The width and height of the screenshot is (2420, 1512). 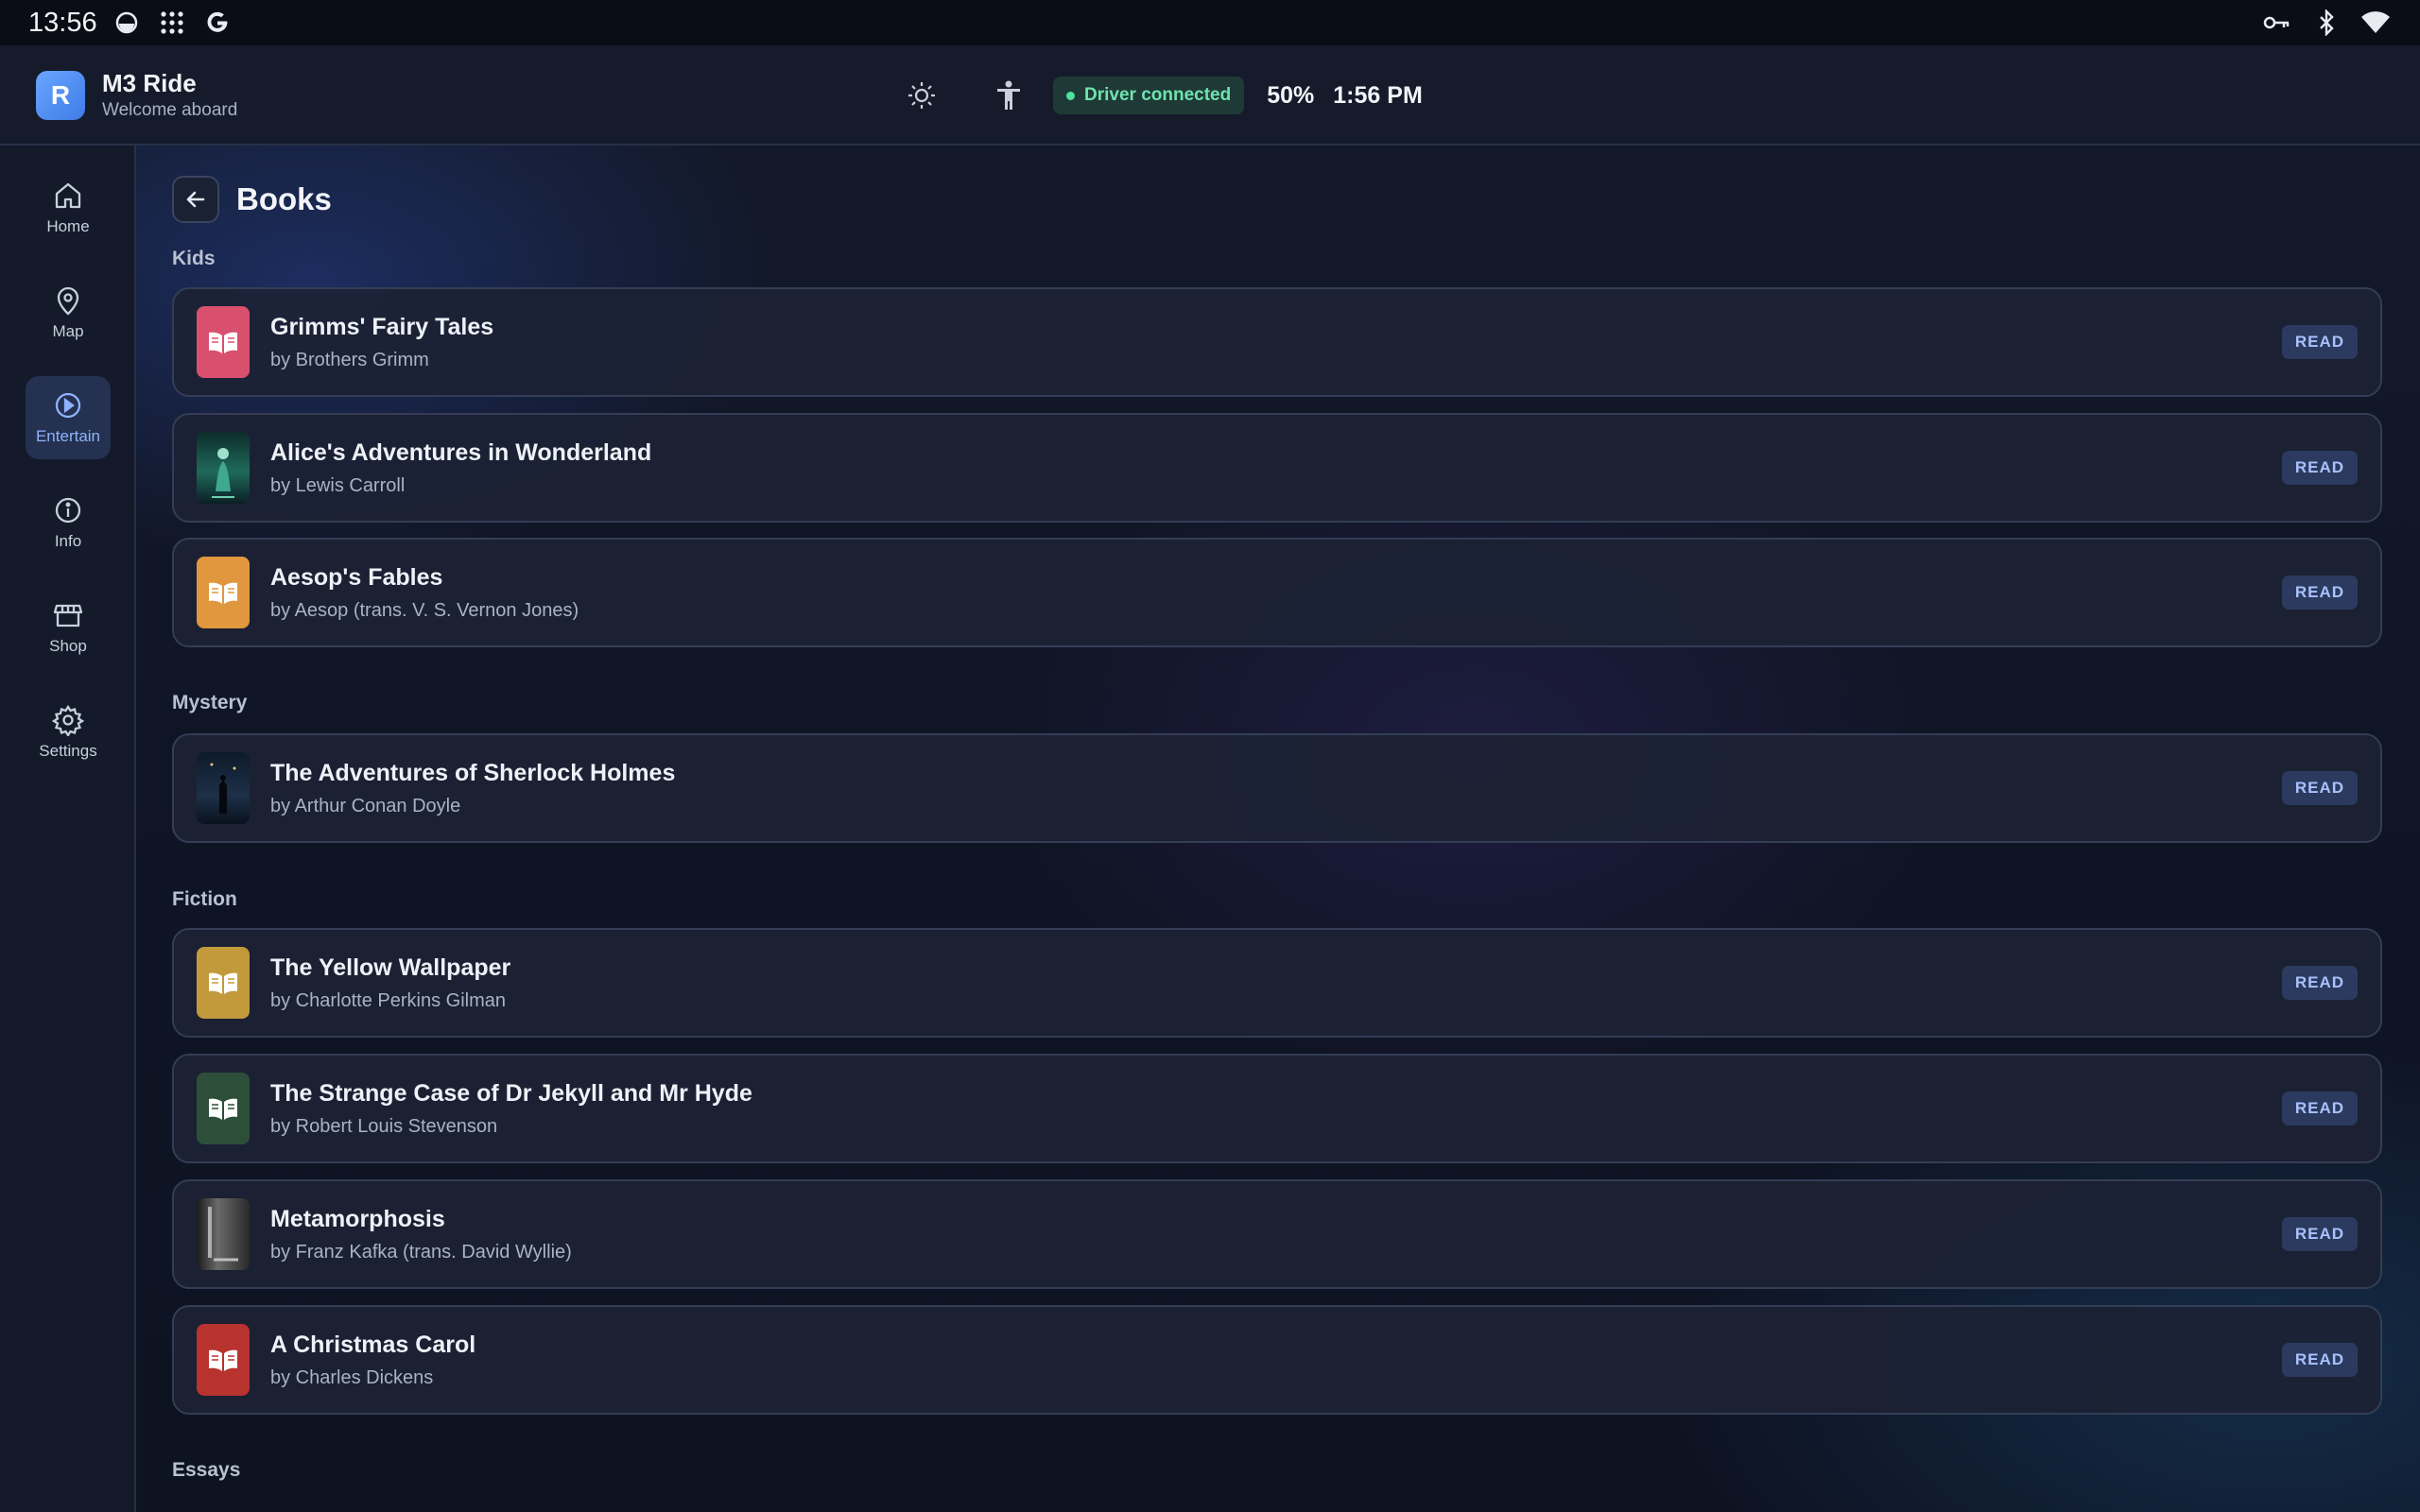 I want to click on nav-label-home: Home, so click(x=68, y=226).